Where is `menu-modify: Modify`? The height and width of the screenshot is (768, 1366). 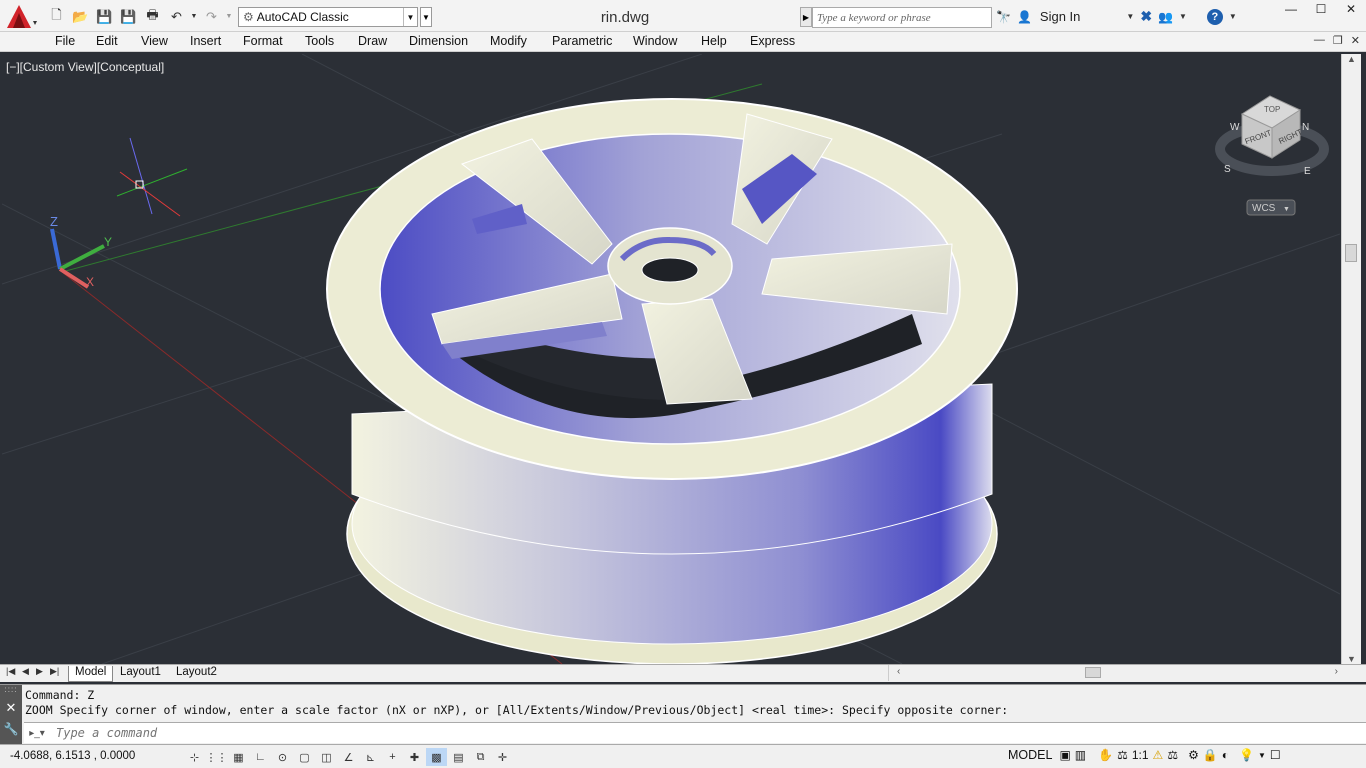
menu-modify: Modify is located at coordinates (508, 41).